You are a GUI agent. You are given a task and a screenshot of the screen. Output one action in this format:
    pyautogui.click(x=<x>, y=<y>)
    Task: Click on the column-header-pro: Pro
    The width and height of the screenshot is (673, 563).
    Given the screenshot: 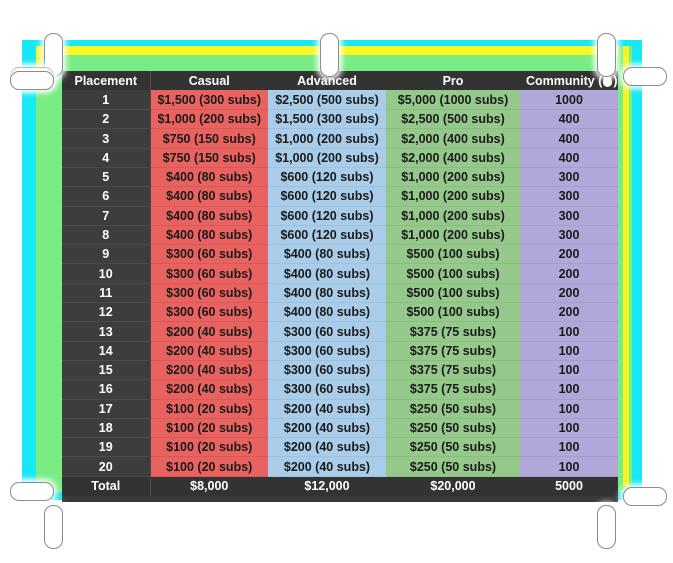 What is the action you would take?
    pyautogui.click(x=453, y=81)
    